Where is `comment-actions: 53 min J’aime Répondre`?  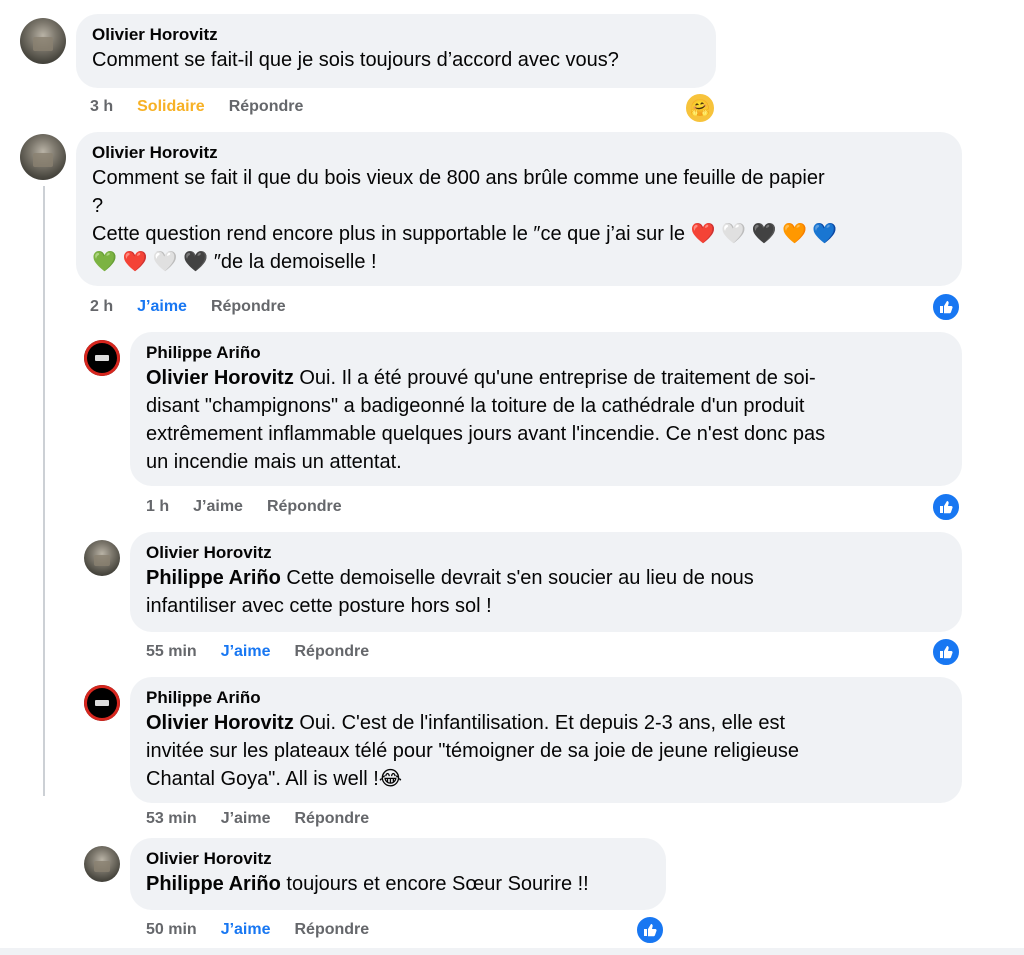 comment-actions: 53 min J’aime Répondre is located at coordinates (269, 819).